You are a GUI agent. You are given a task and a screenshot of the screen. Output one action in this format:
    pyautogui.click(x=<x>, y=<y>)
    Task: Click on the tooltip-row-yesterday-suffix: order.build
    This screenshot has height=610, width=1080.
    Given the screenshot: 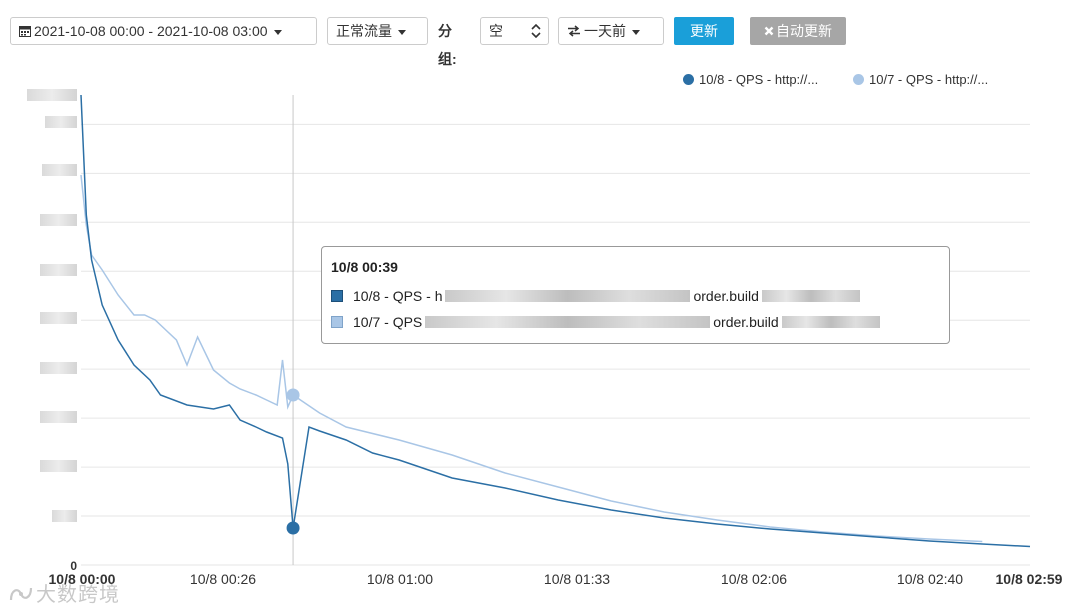 What is the action you would take?
    pyautogui.click(x=746, y=322)
    